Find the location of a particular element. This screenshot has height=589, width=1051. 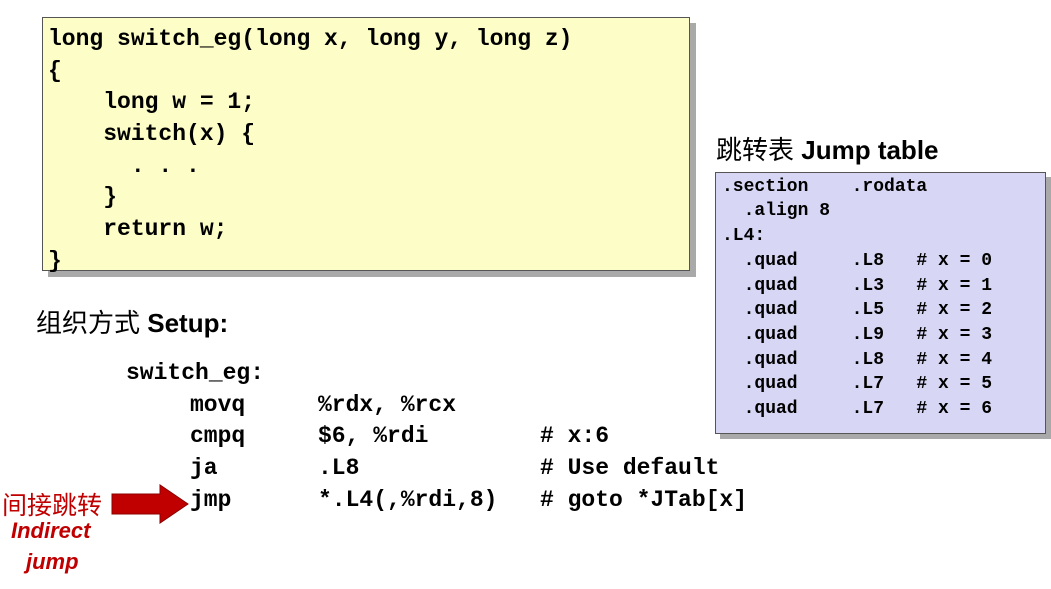

code-line: { is located at coordinates (55, 71).